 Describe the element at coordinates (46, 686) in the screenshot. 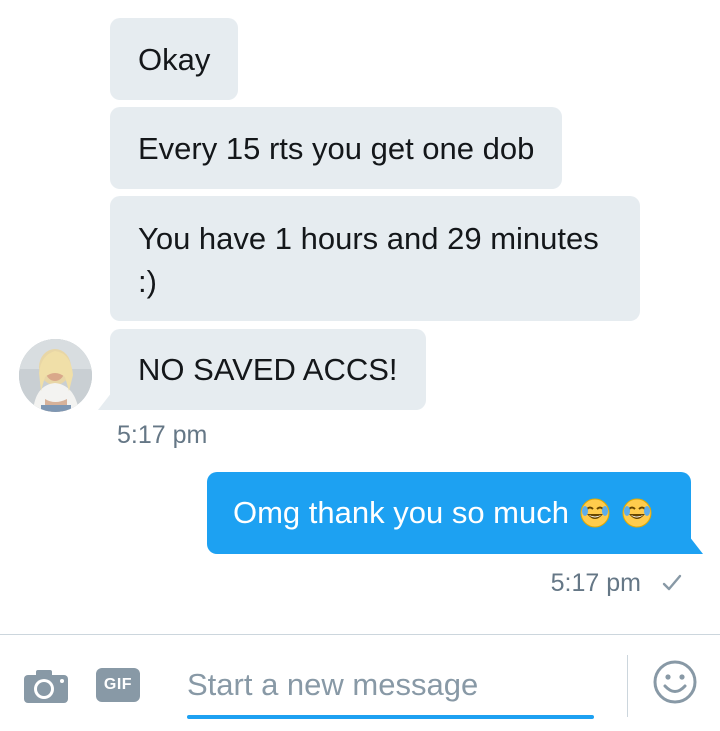

I see `camera-icon` at that location.